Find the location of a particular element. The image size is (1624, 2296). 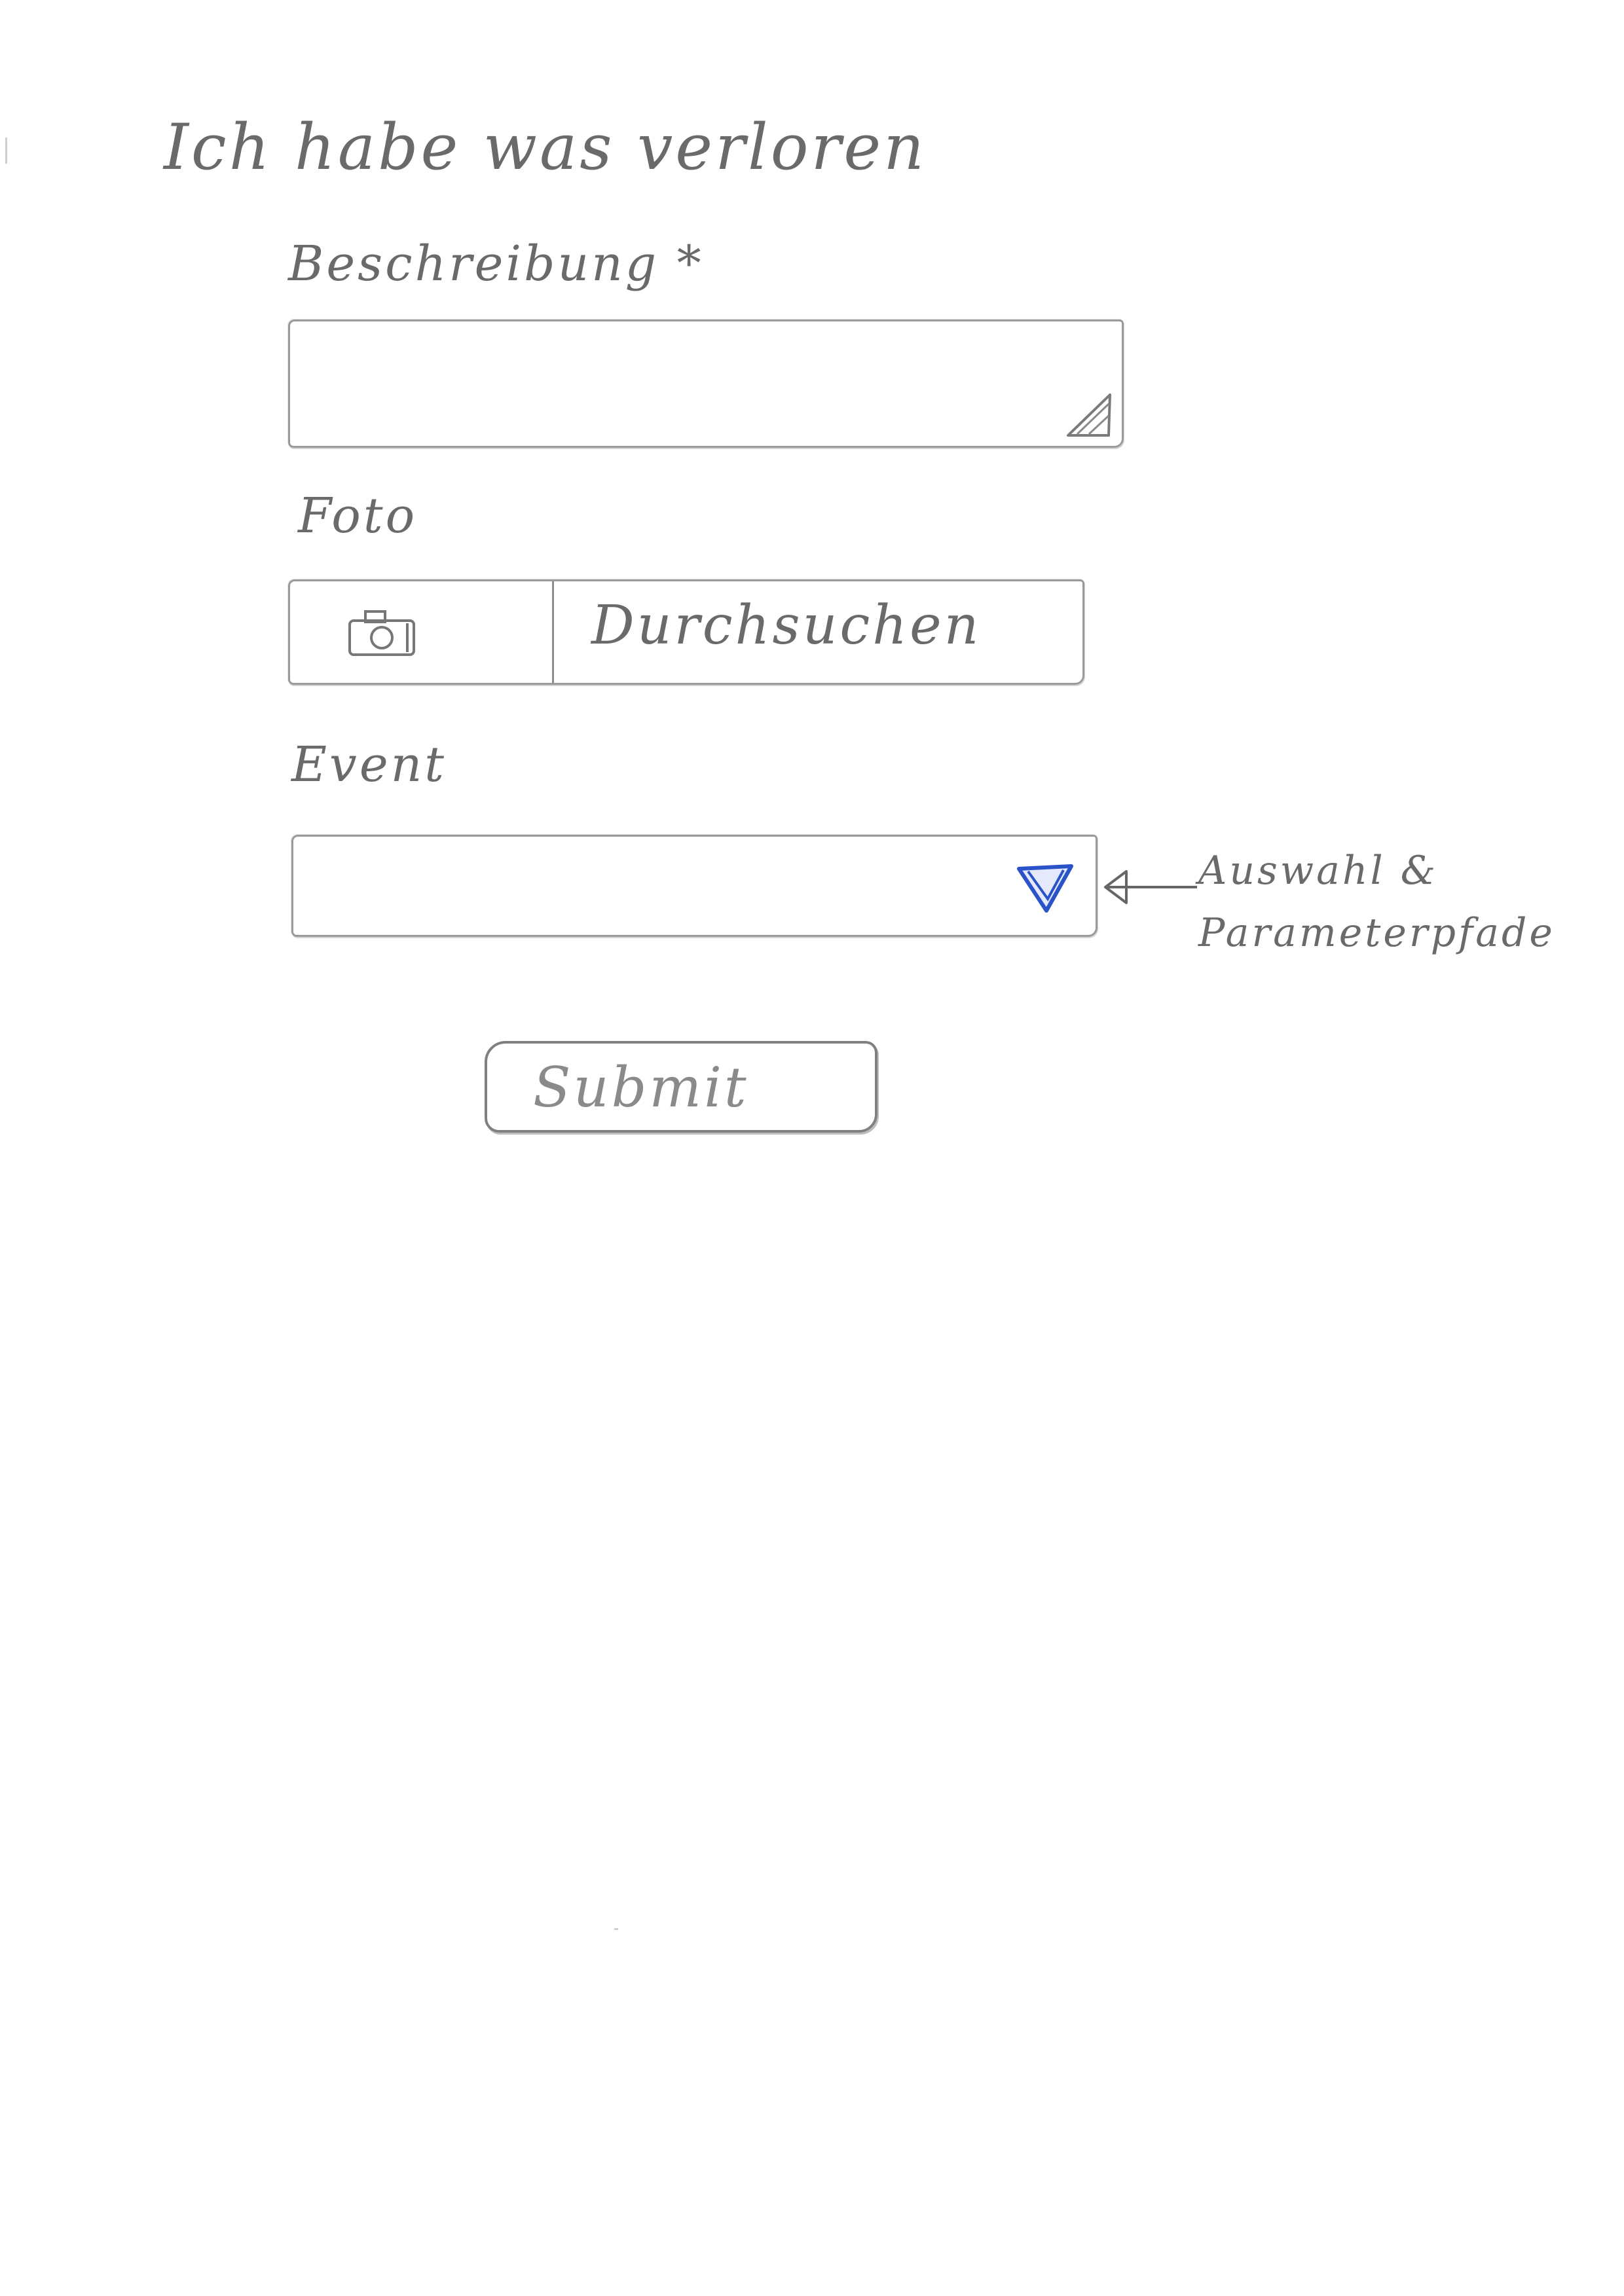

event-select is located at coordinates (694, 886).